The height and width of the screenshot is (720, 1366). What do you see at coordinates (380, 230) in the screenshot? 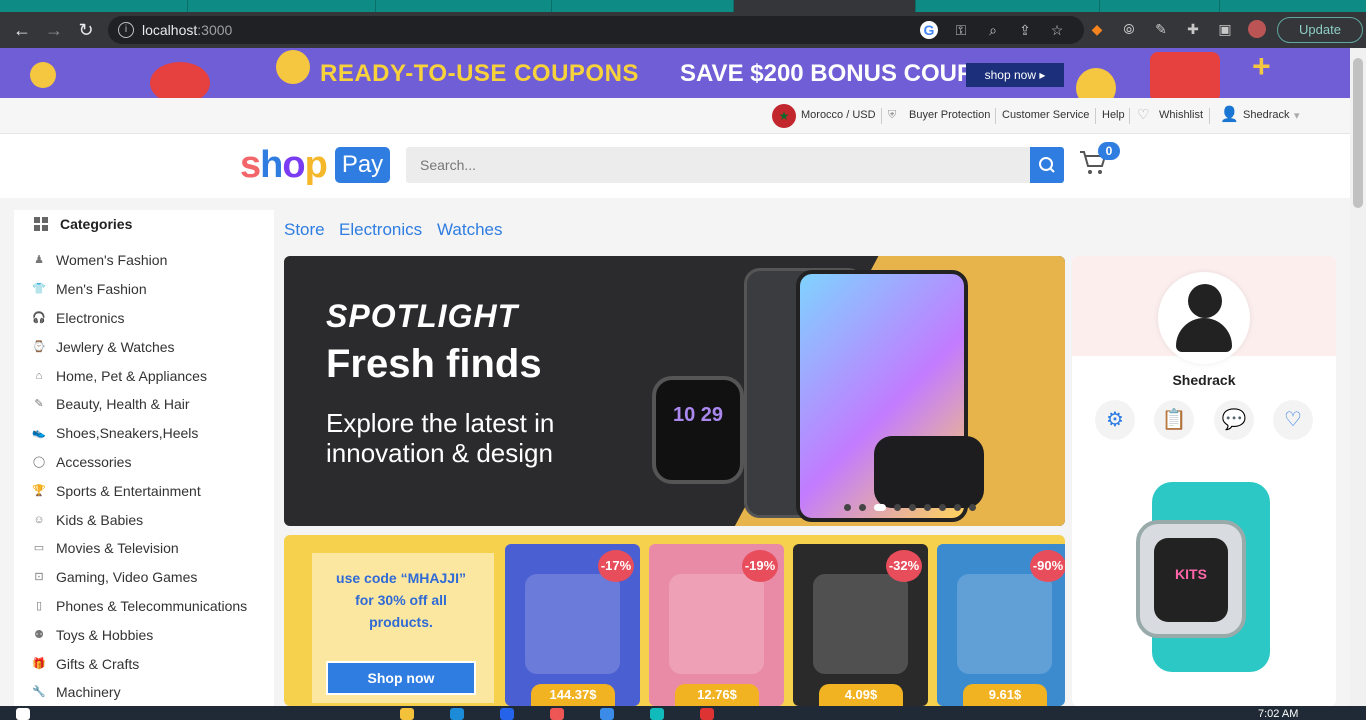
I see `breadcrumb-electronics: Electronics` at bounding box center [380, 230].